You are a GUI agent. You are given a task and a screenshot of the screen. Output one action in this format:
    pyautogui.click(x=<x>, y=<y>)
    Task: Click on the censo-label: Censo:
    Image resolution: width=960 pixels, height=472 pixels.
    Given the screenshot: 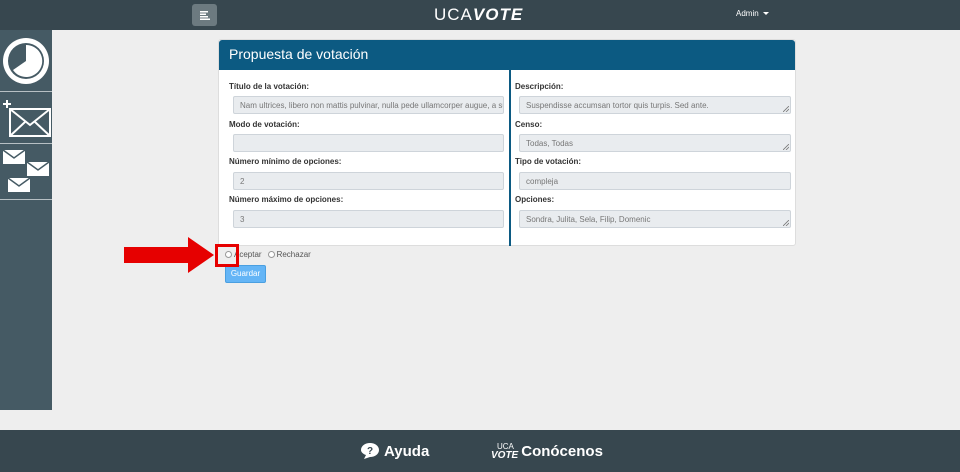 What is the action you would take?
    pyautogui.click(x=529, y=124)
    